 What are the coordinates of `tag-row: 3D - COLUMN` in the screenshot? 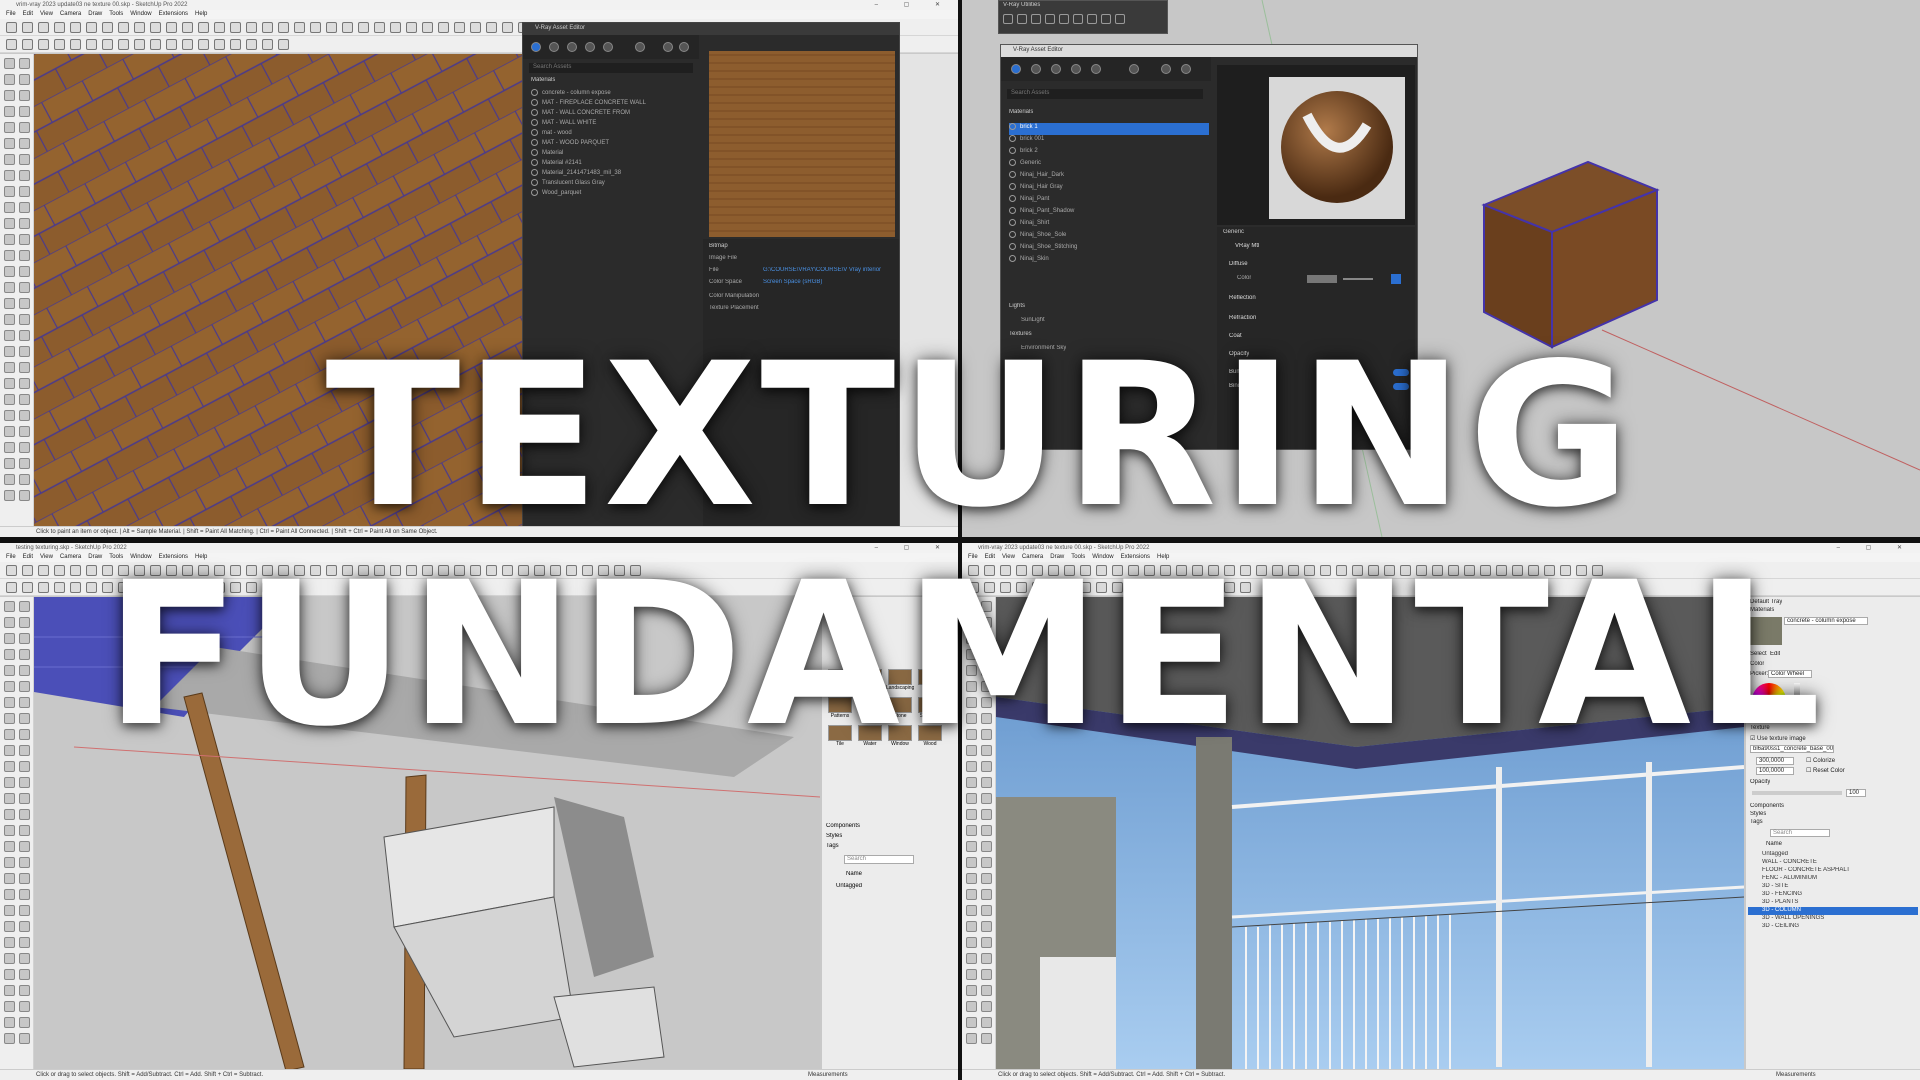 It's located at (1833, 911).